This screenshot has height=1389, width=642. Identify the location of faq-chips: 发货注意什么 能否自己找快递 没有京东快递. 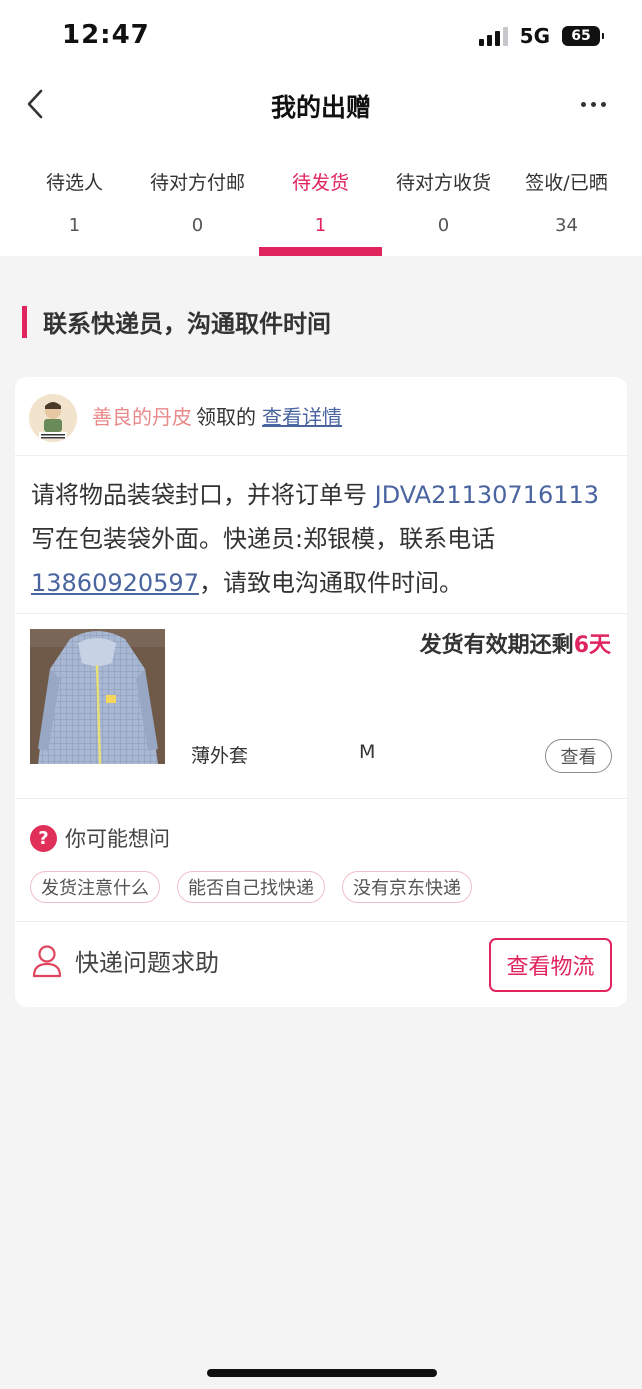
(251, 887).